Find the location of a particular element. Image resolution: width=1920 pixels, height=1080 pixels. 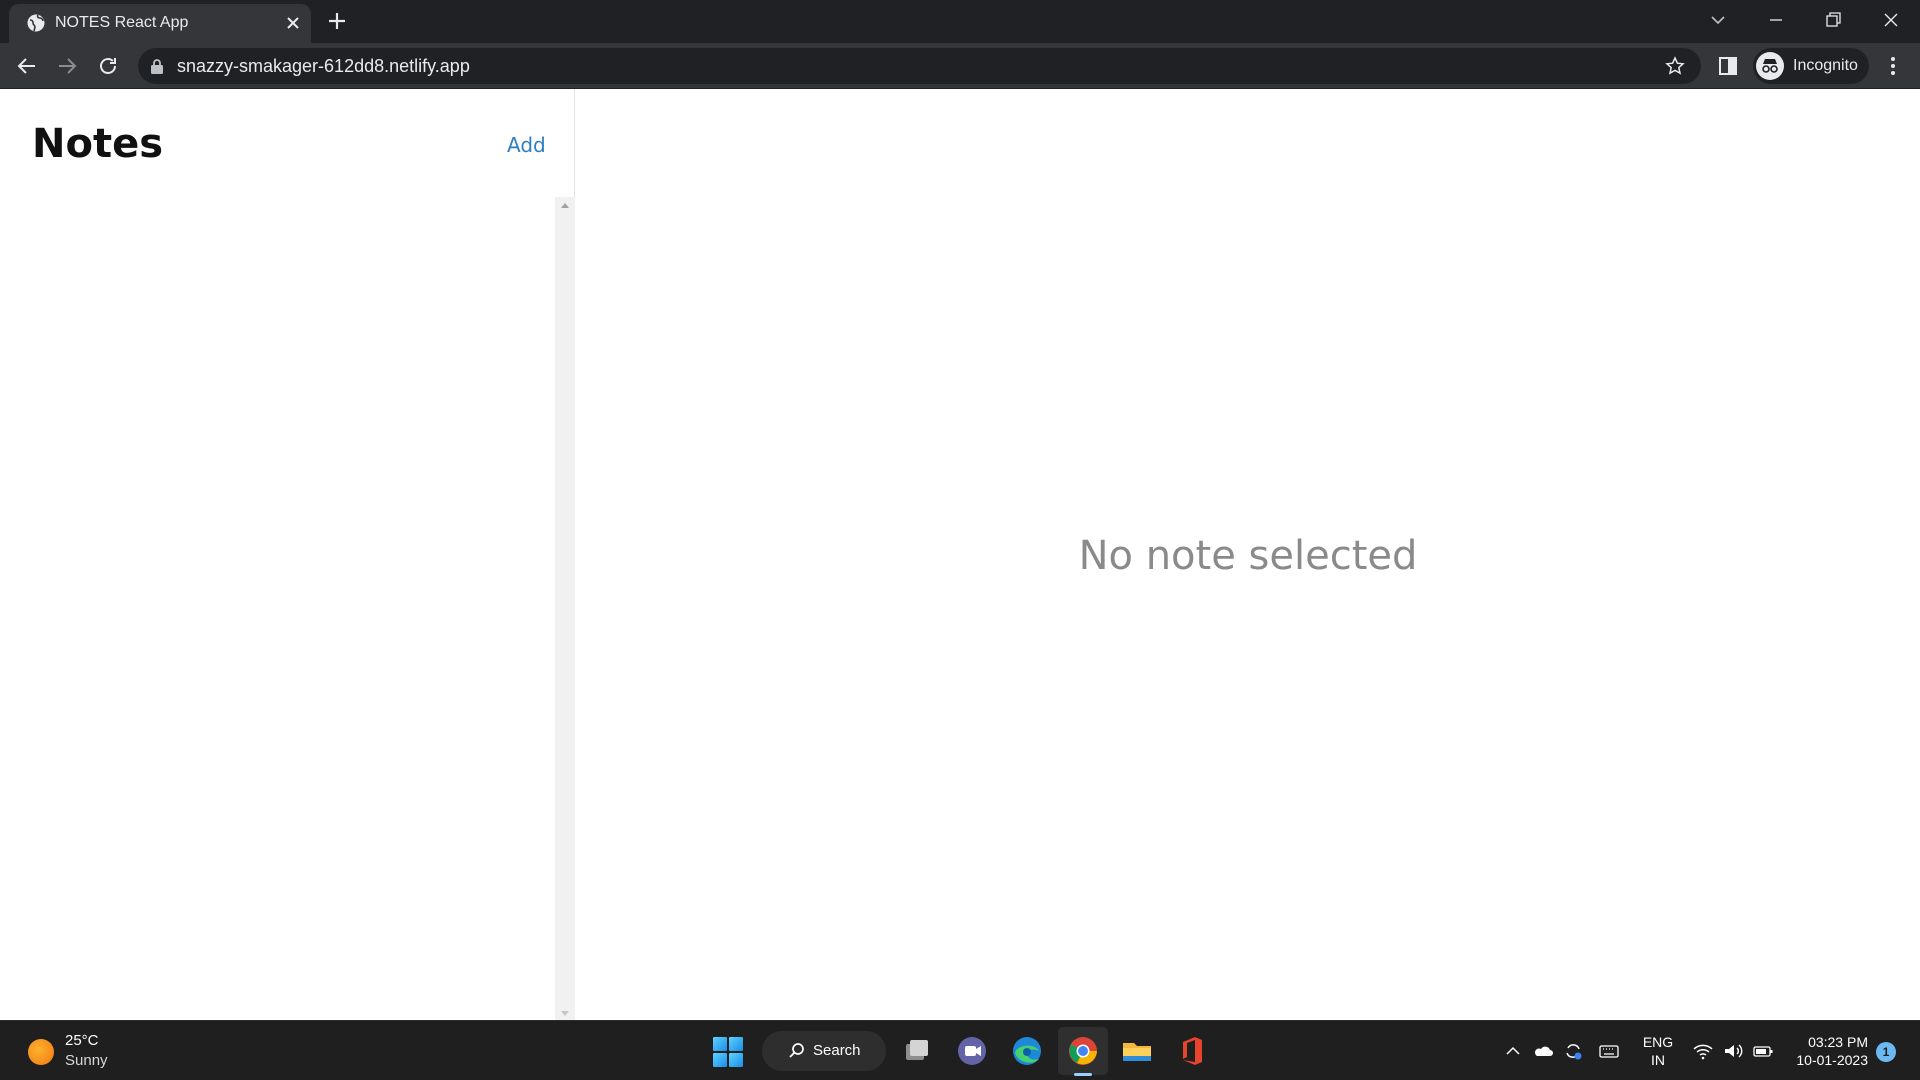

browser-tab: NOTES React App is located at coordinates (160, 23).